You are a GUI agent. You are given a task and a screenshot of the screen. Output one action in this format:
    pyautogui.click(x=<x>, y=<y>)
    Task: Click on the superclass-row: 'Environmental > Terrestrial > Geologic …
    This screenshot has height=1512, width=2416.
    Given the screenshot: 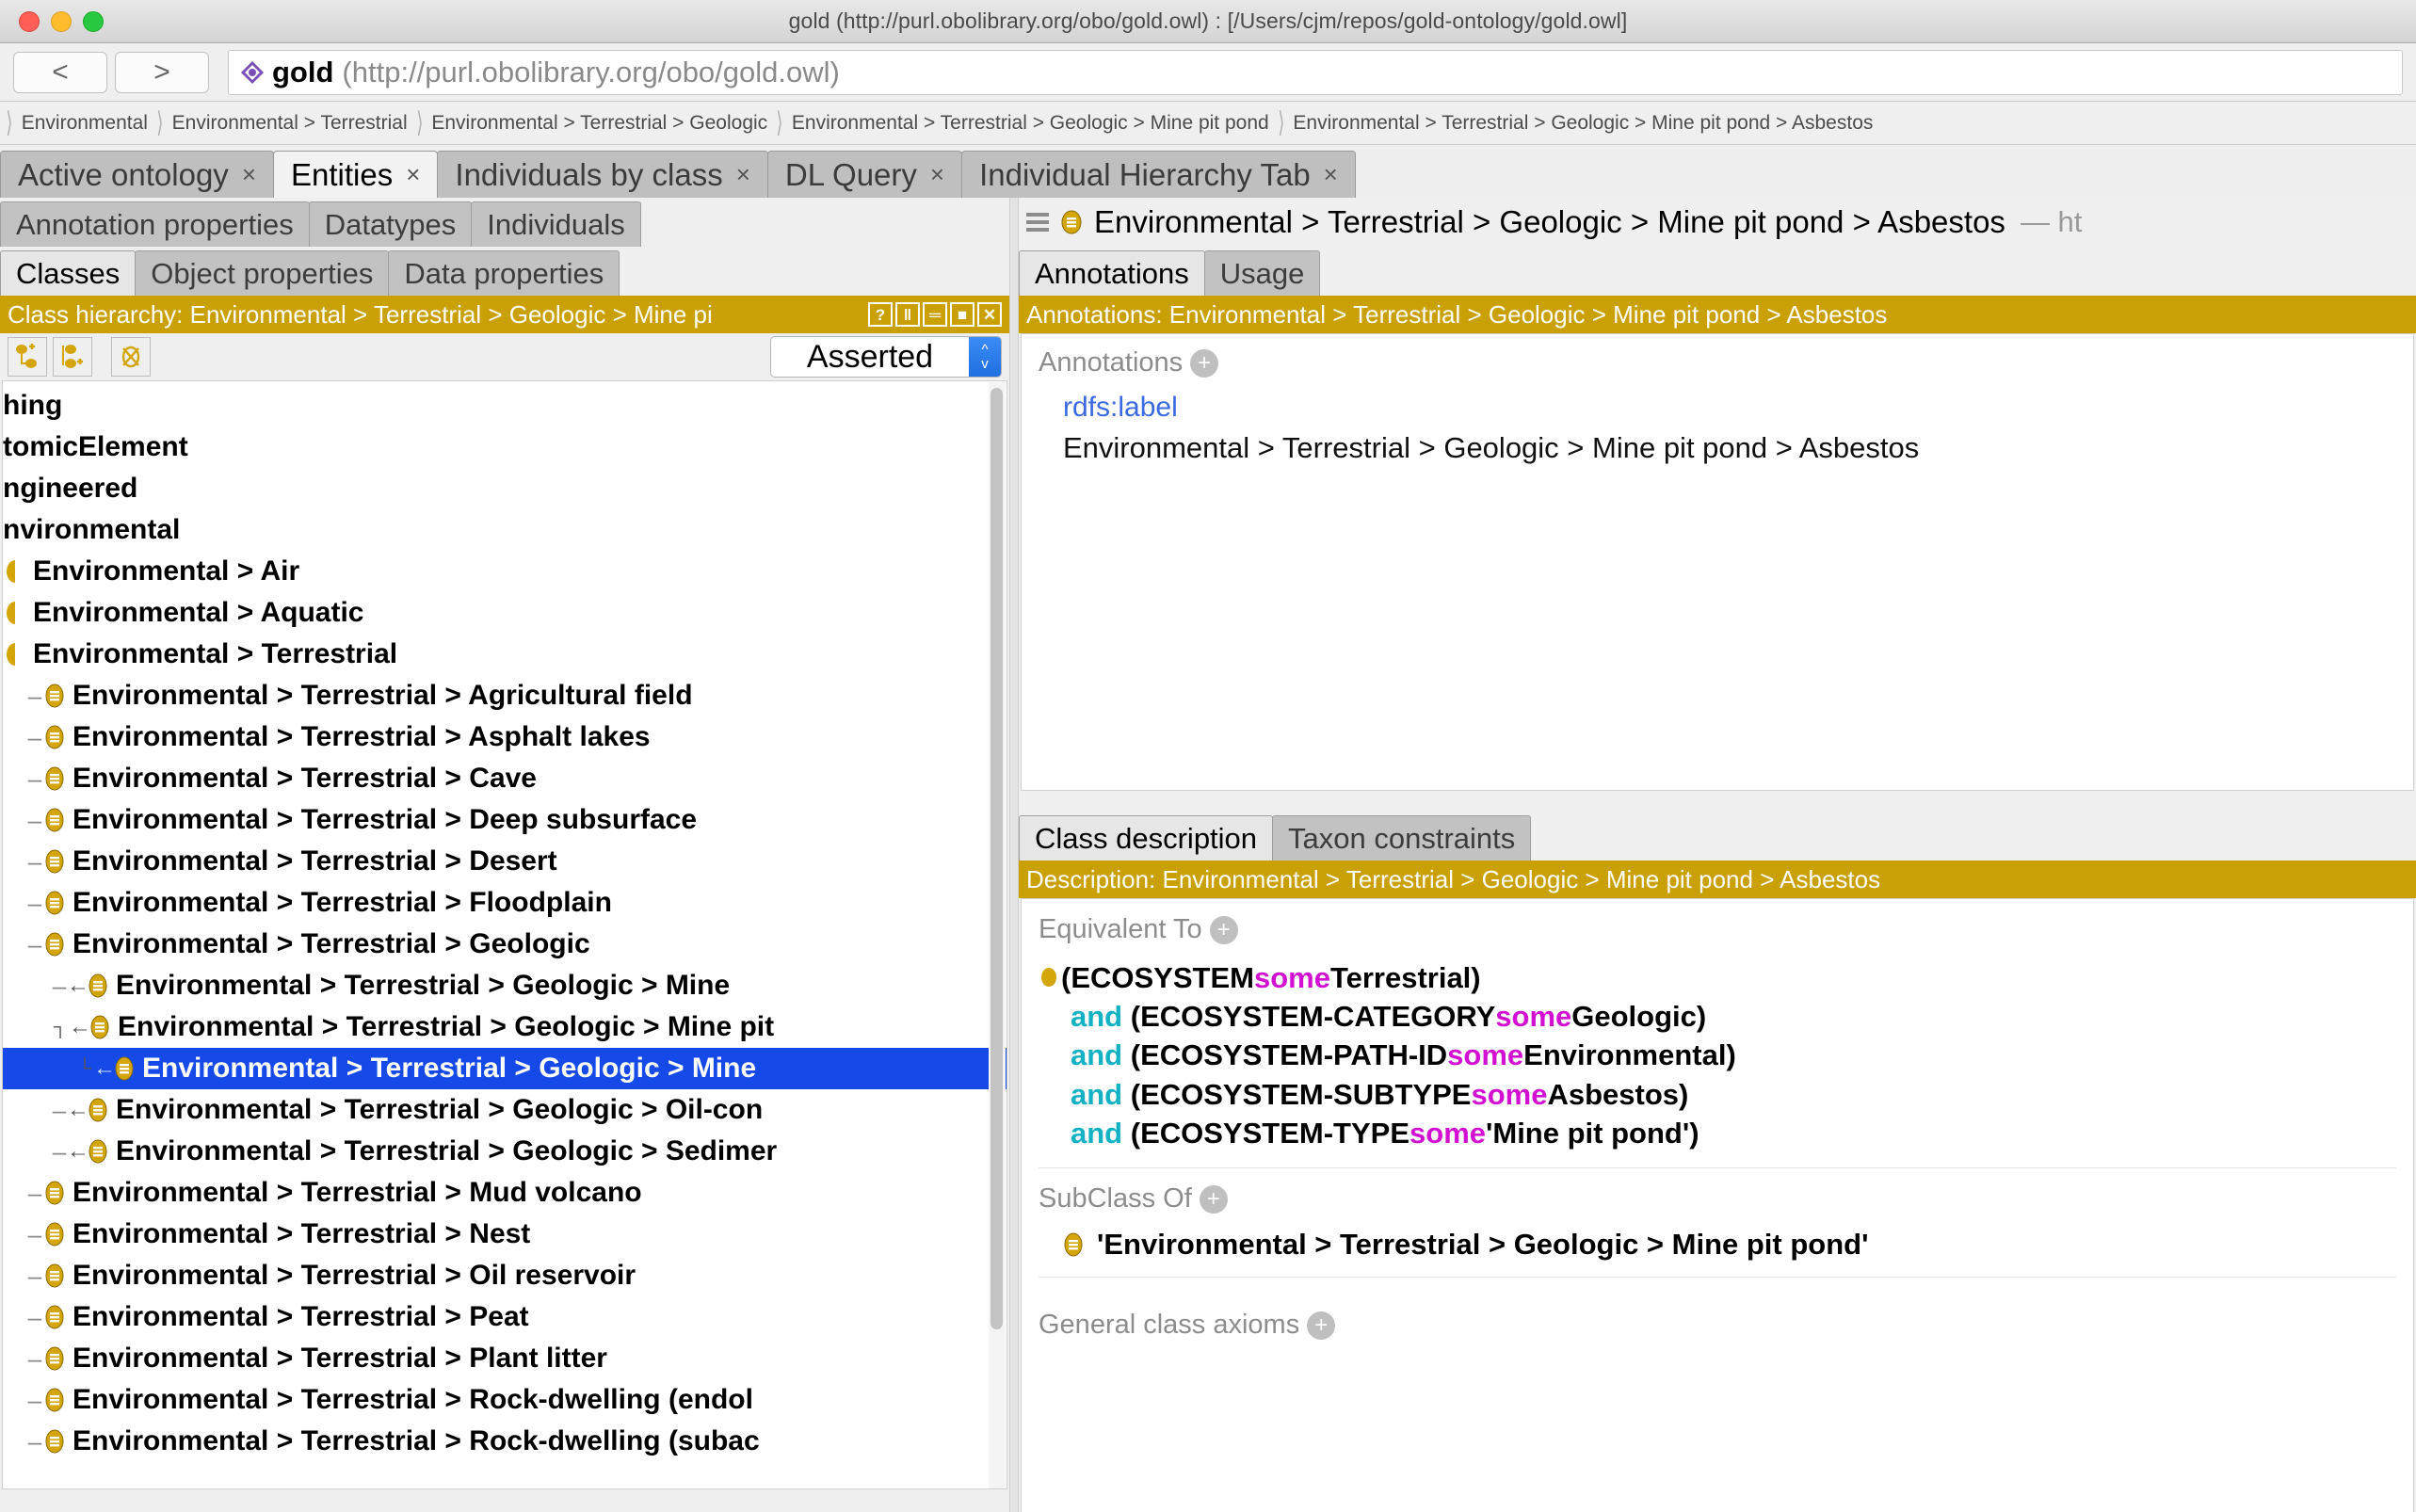 What is the action you would take?
    pyautogui.click(x=1729, y=1245)
    